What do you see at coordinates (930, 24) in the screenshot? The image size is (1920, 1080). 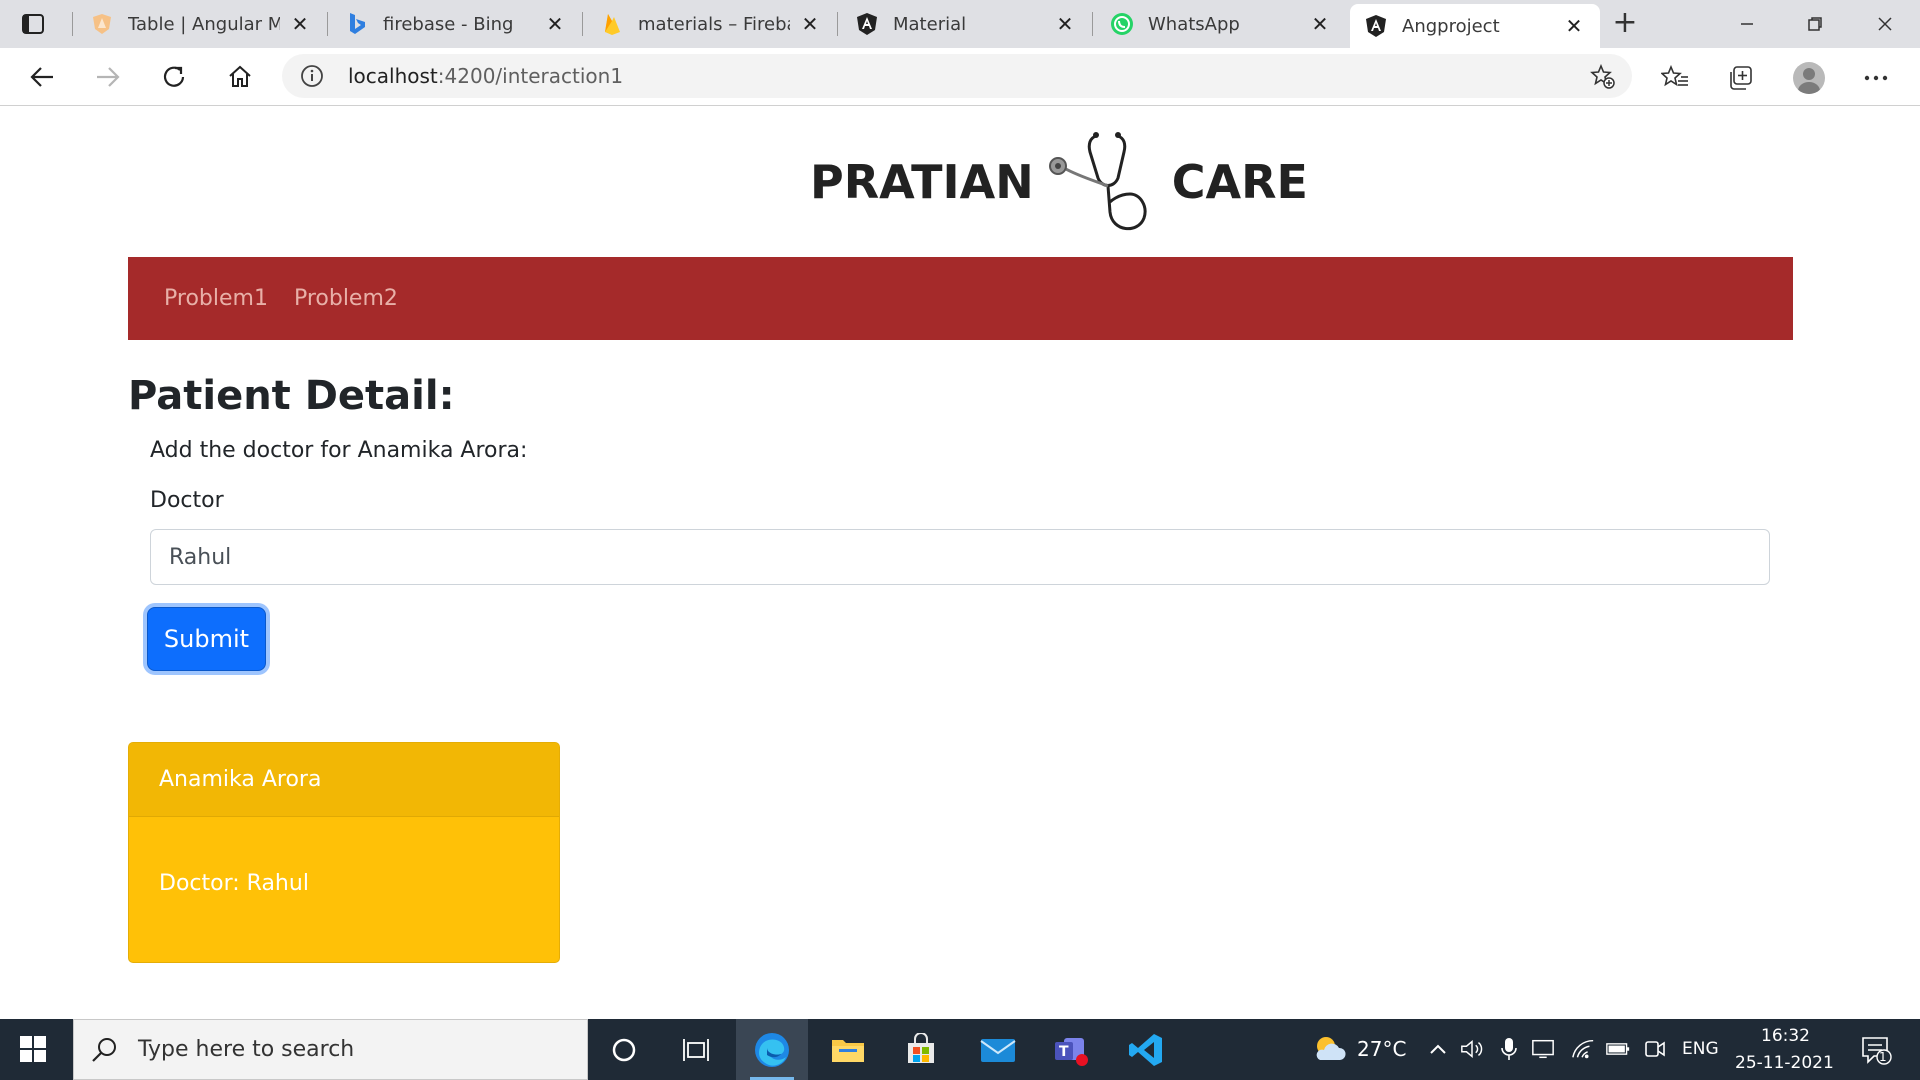 I see `tab-title: Material` at bounding box center [930, 24].